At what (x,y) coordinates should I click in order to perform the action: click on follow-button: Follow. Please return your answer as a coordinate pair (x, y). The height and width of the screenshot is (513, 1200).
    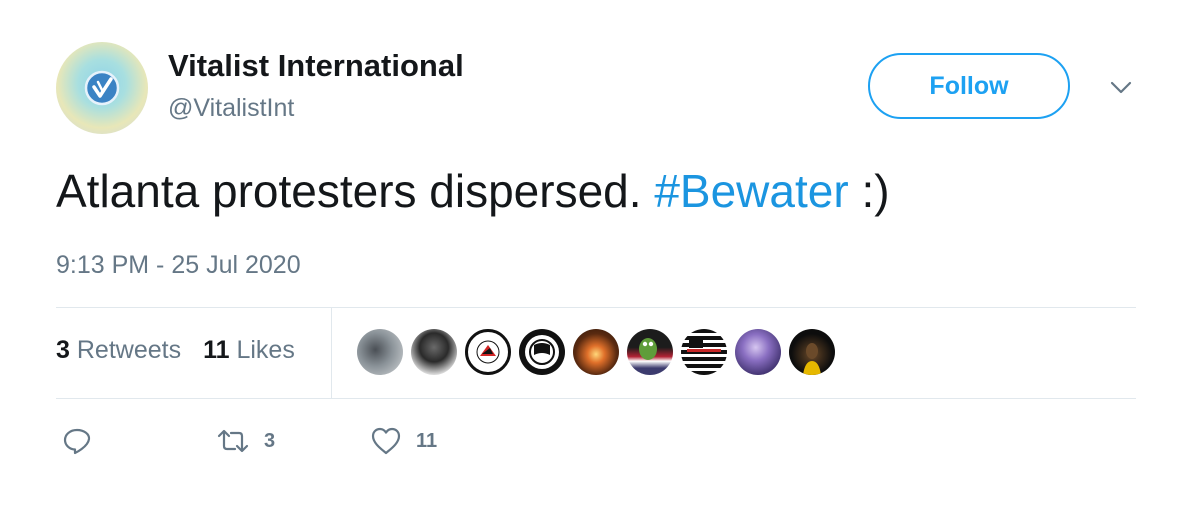
    Looking at the image, I should click on (969, 86).